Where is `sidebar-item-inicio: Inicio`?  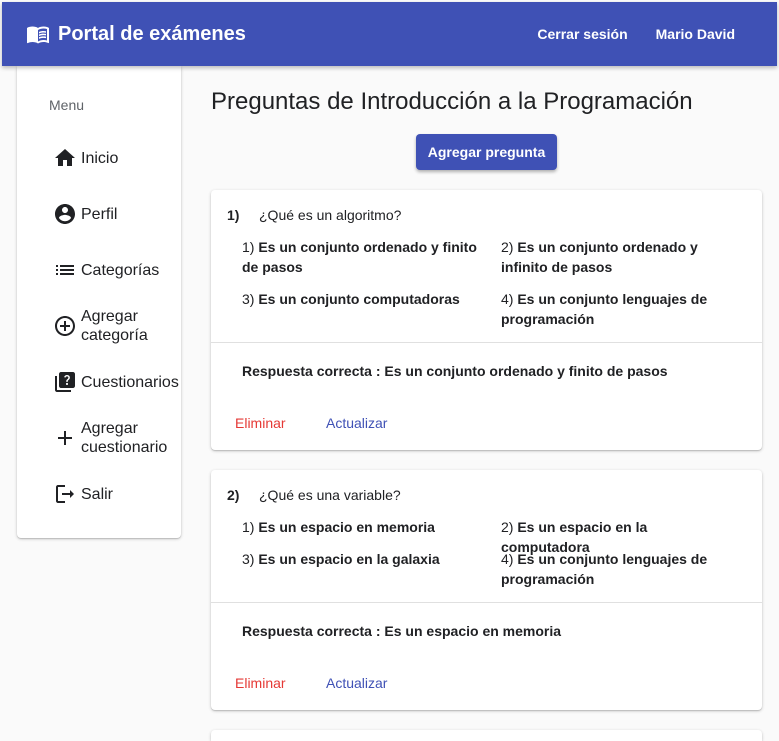
sidebar-item-inicio: Inicio is located at coordinates (118, 158).